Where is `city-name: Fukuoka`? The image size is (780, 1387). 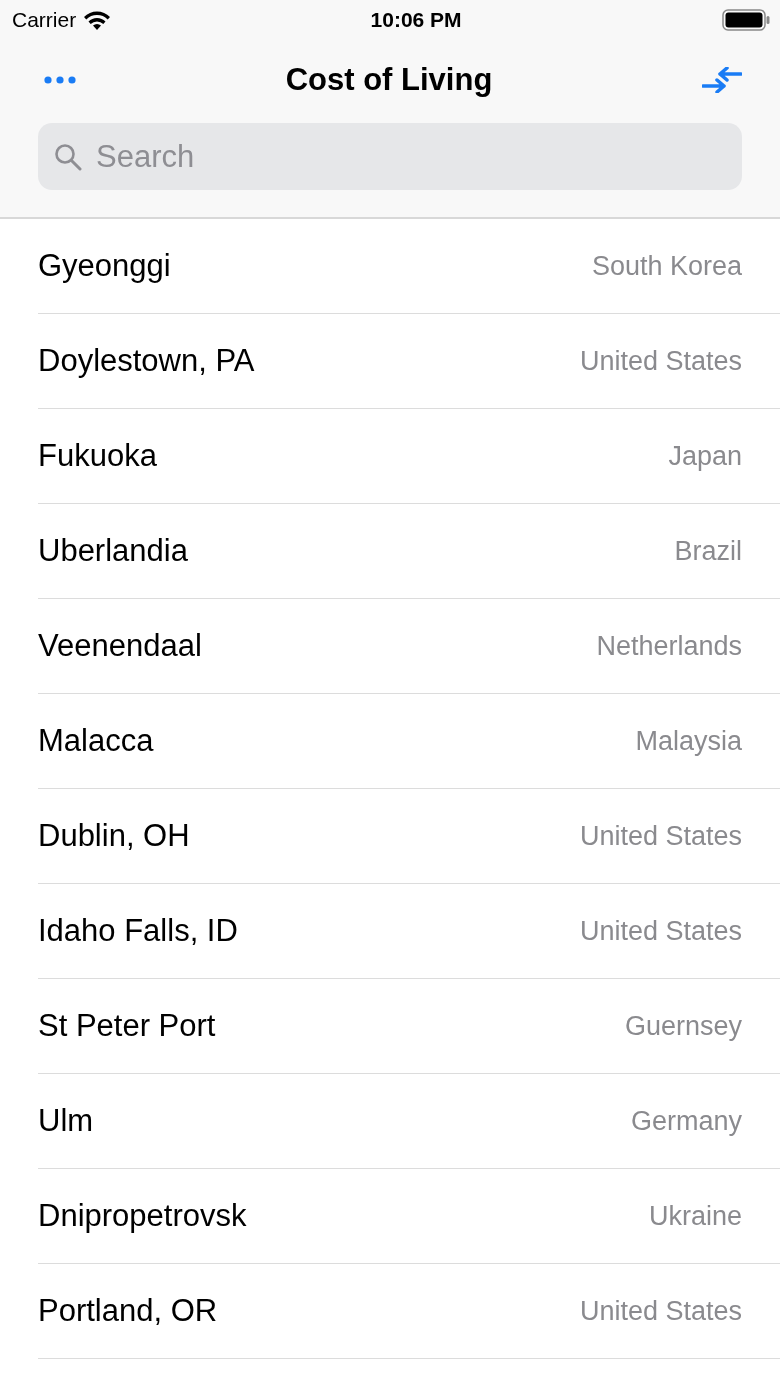
city-name: Fukuoka is located at coordinates (97, 456).